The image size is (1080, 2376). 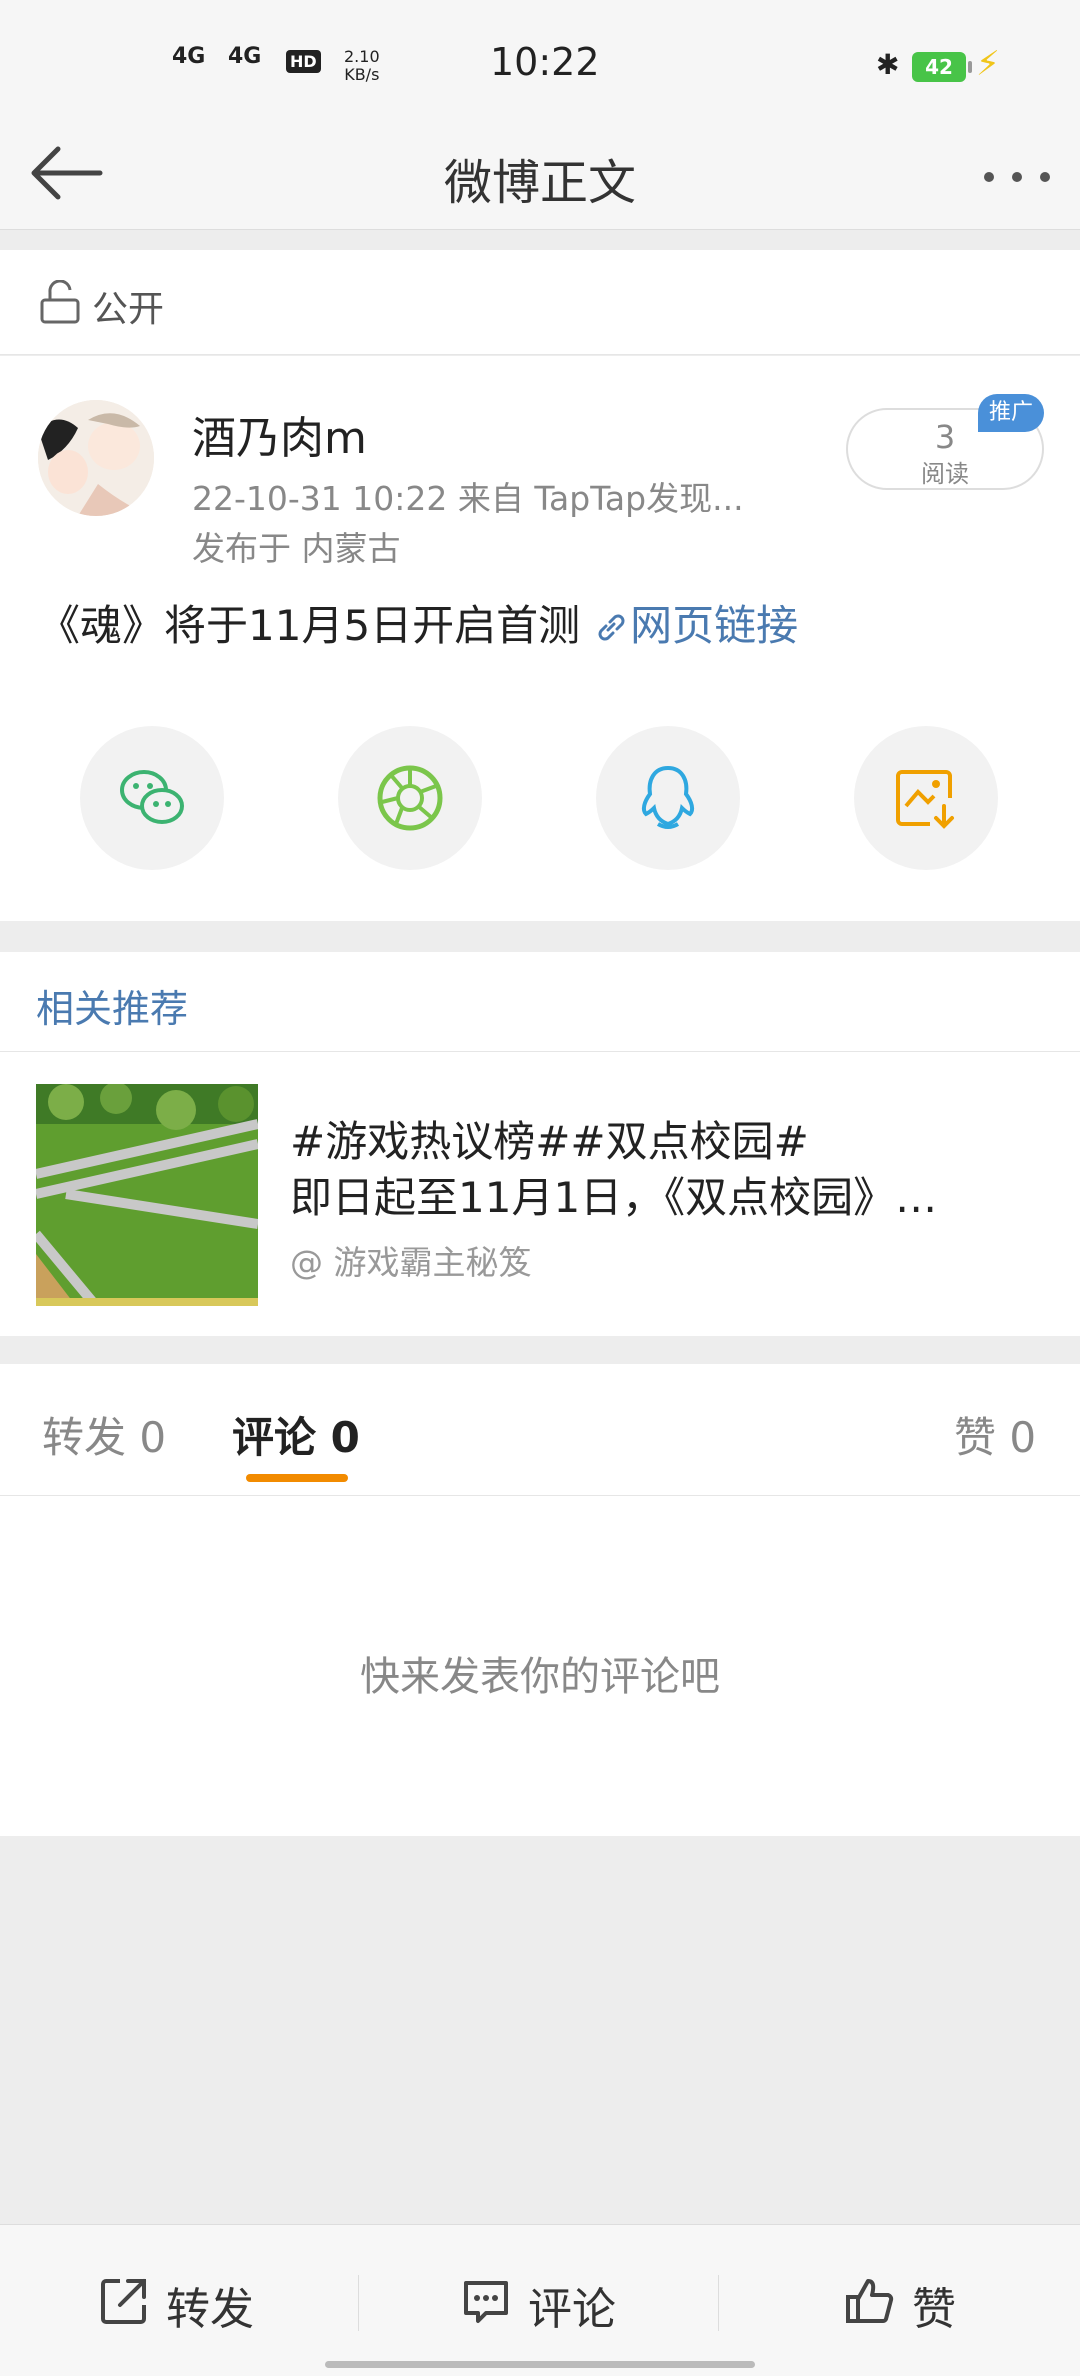 I want to click on active-tab-indicator, so click(x=297, y=1478).